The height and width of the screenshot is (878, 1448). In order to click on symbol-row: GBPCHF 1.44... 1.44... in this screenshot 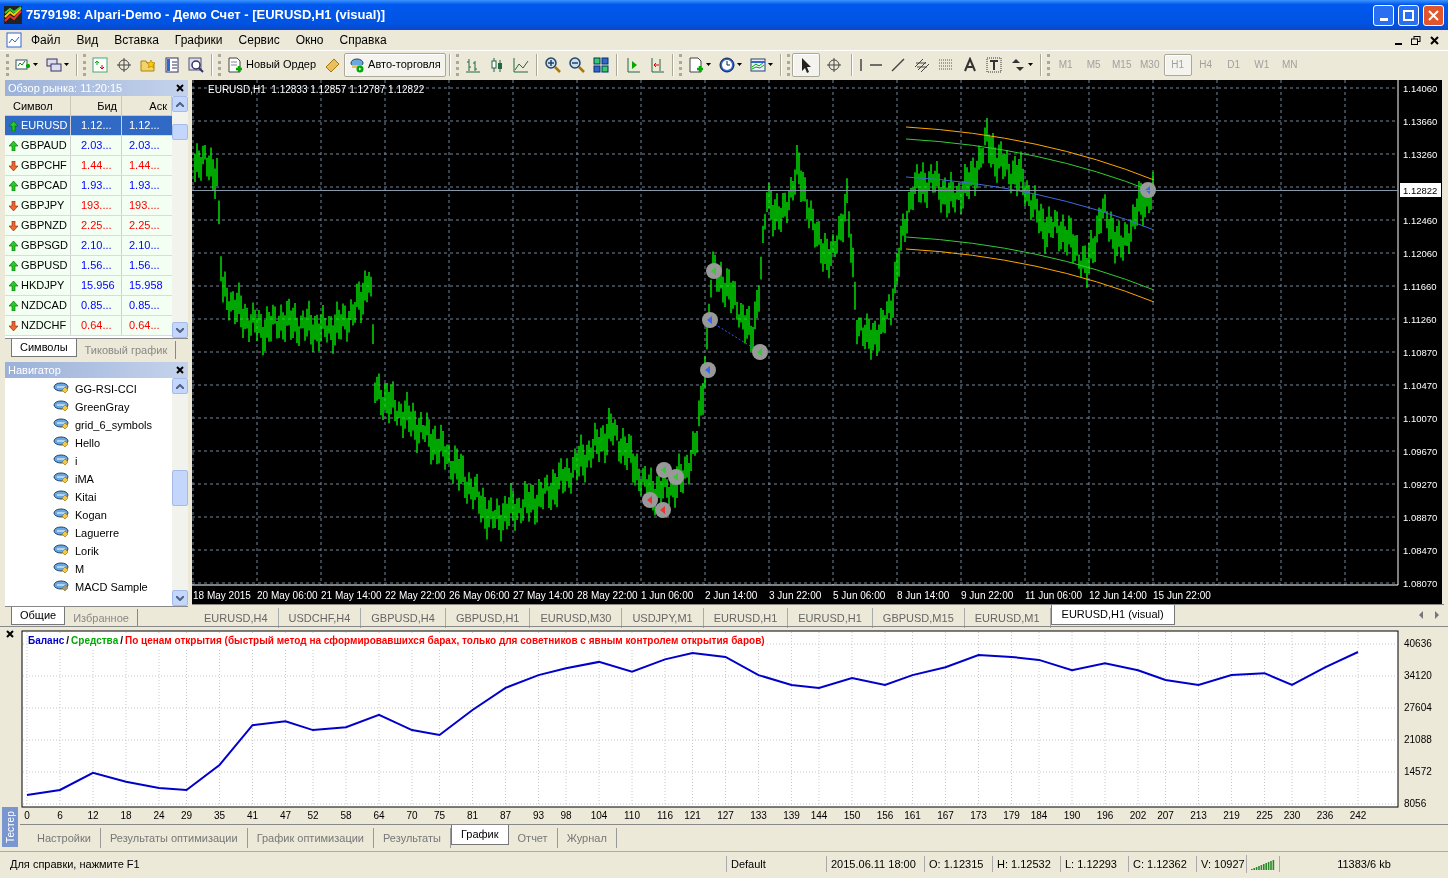, I will do `click(88, 166)`.